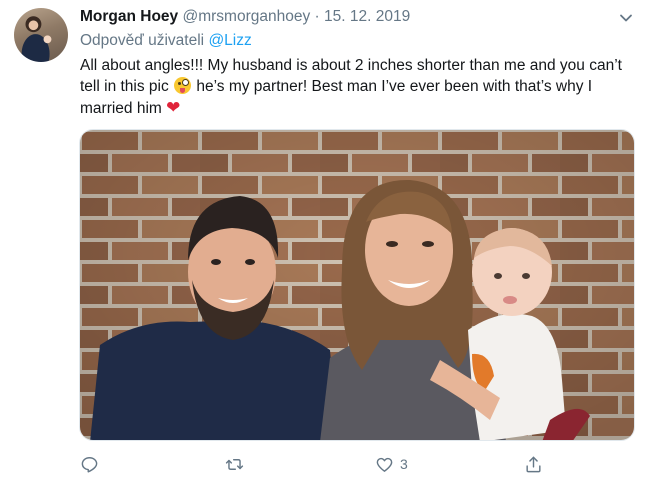 The width and height of the screenshot is (650, 484). What do you see at coordinates (41, 35) in the screenshot?
I see `avatar` at bounding box center [41, 35].